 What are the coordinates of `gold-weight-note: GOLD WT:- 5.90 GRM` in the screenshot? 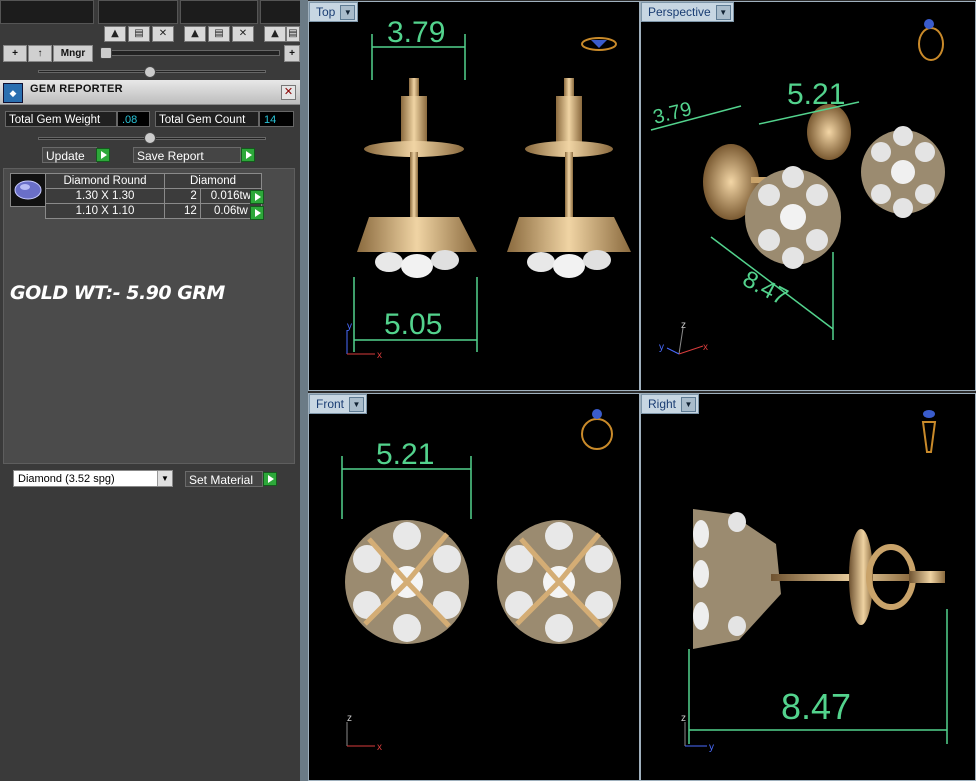 It's located at (117, 293).